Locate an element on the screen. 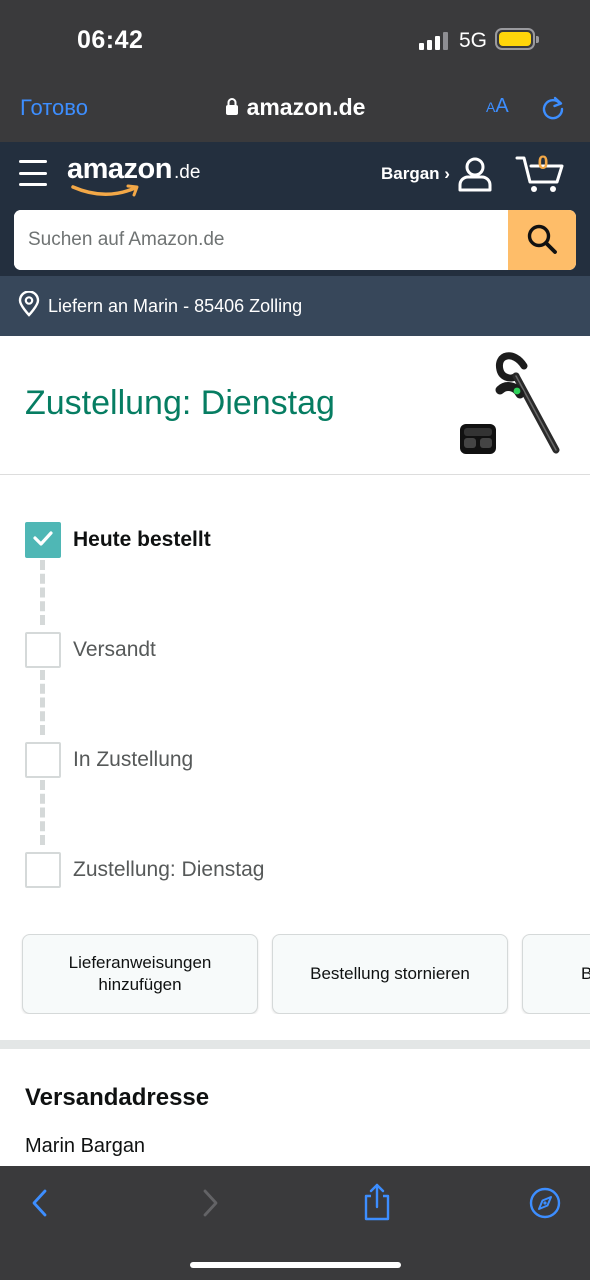 This screenshot has height=1280, width=590. step-label: Versandt is located at coordinates (114, 649).